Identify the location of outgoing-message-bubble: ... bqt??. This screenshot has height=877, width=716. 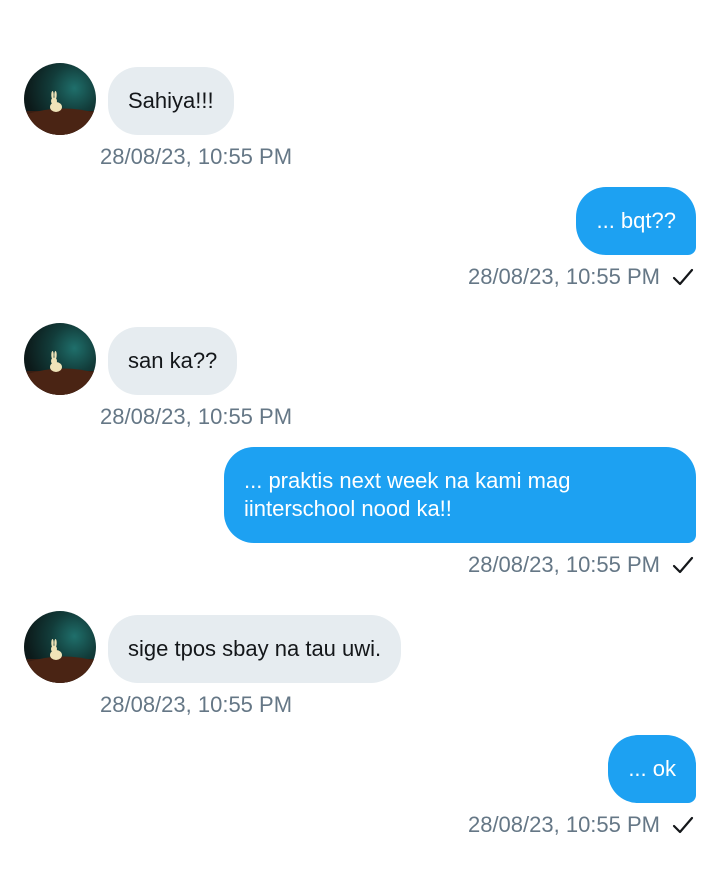
(636, 221).